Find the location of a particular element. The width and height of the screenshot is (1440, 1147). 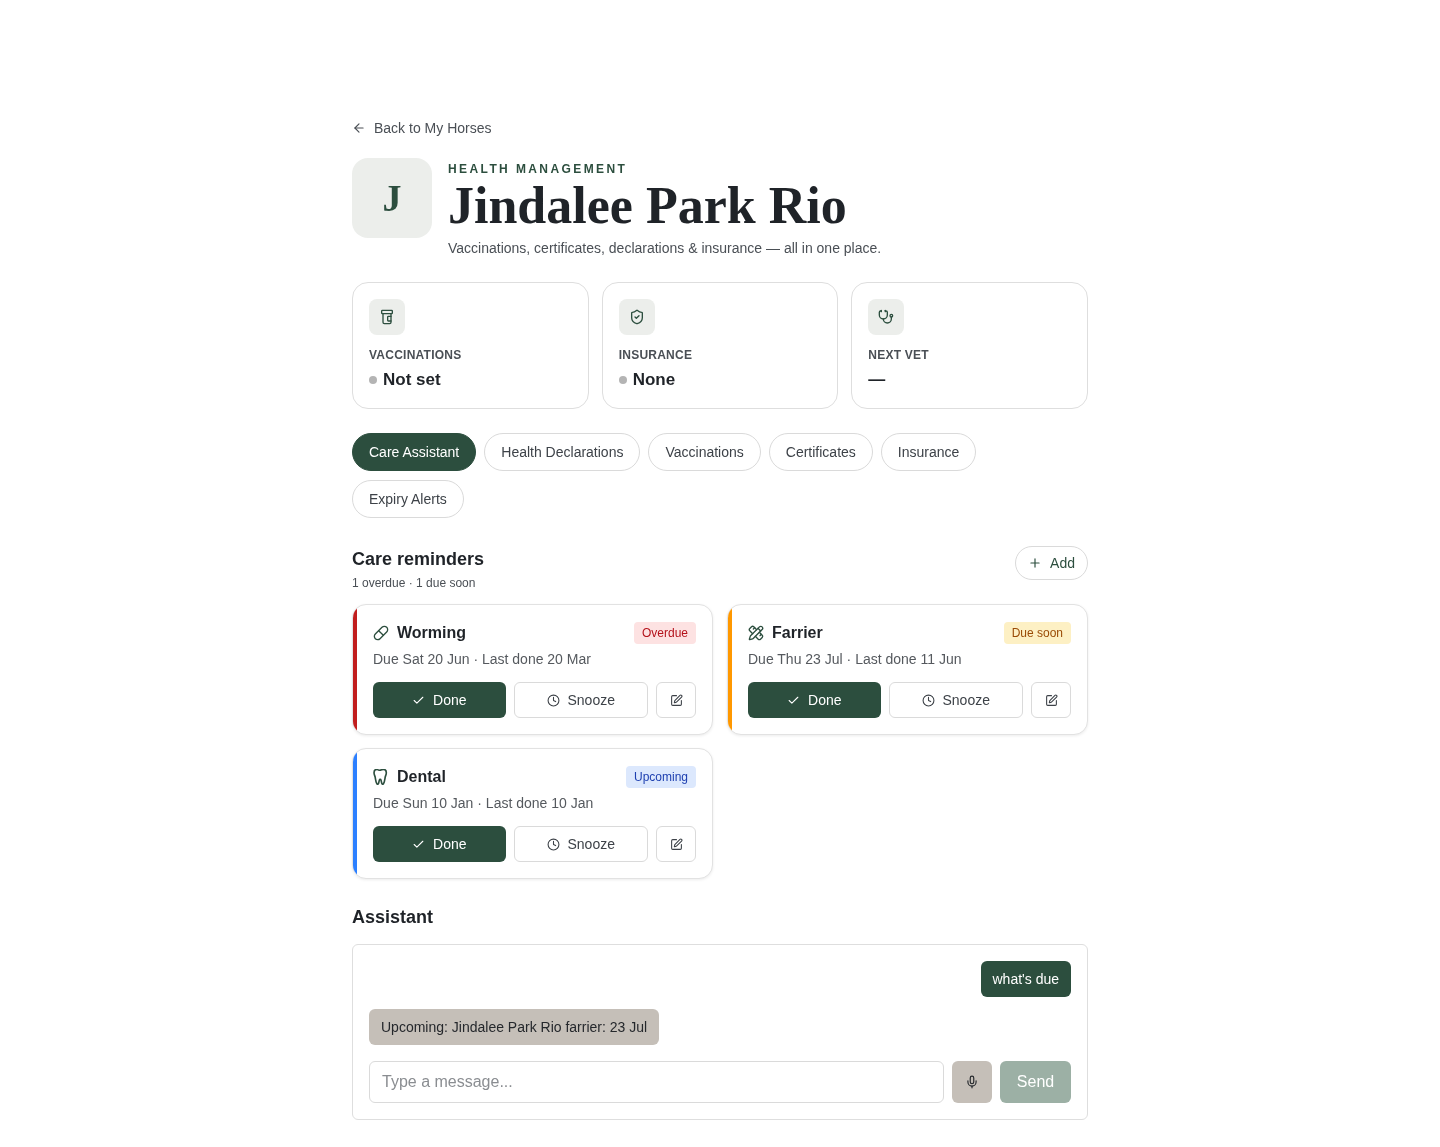

mic-icon is located at coordinates (972, 1082).